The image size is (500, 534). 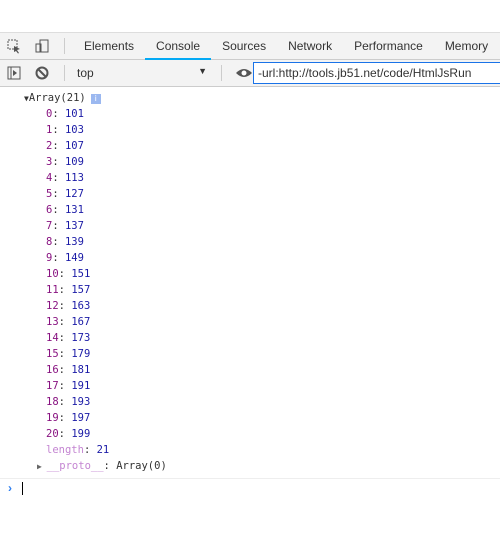 What do you see at coordinates (74, 178) in the screenshot?
I see `item-value: 113` at bounding box center [74, 178].